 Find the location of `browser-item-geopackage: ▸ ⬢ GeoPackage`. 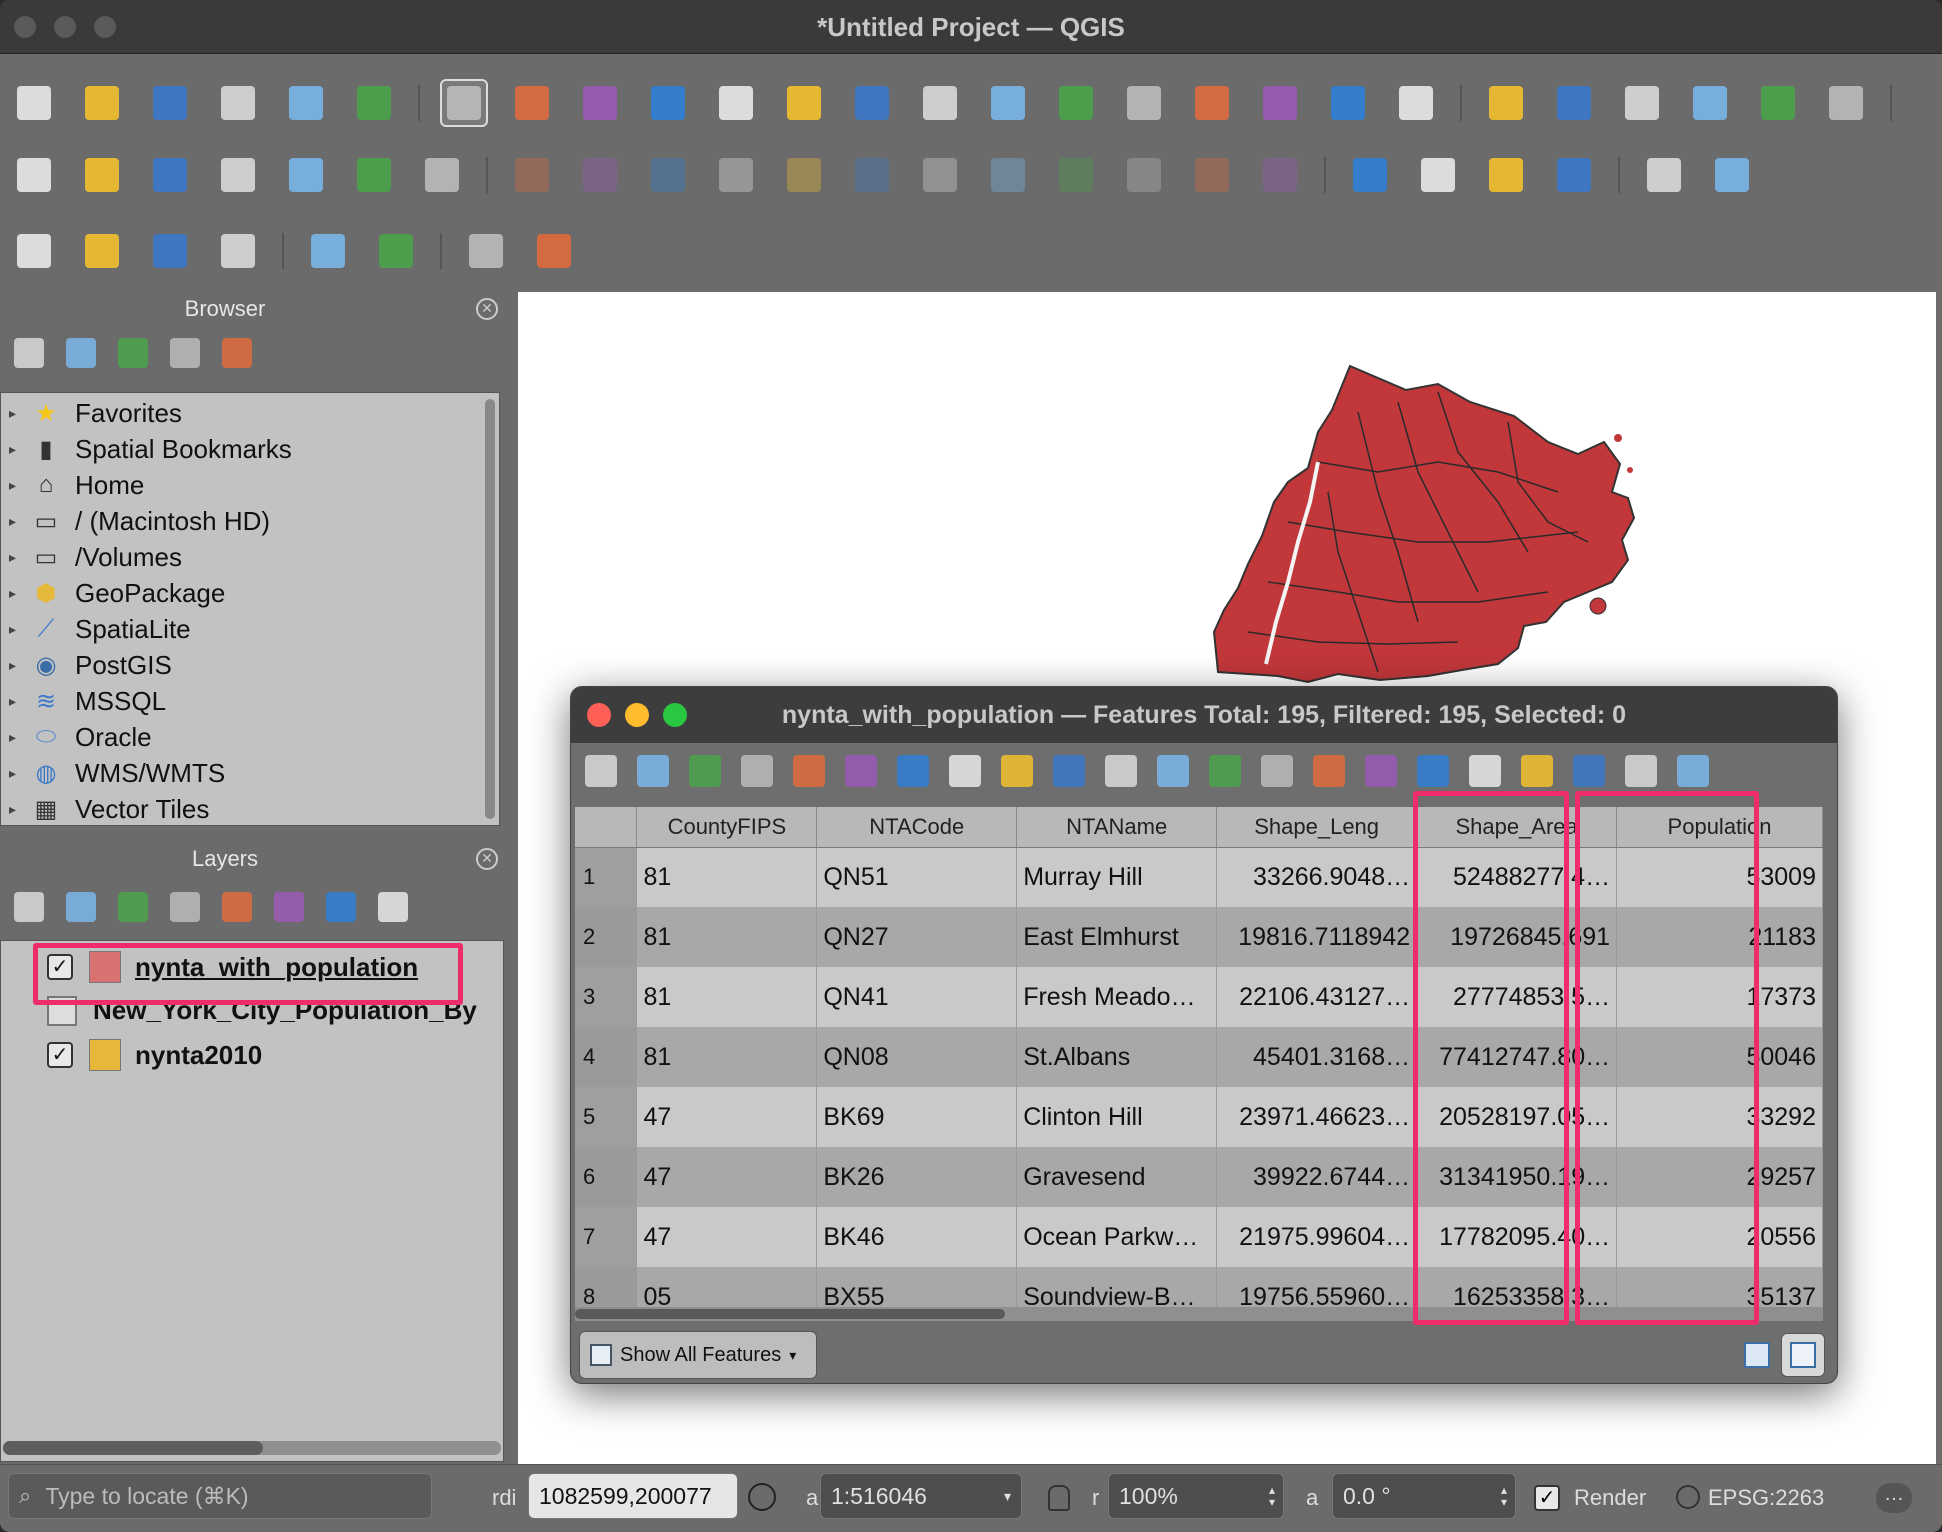

browser-item-geopackage: ▸ ⬢ GeoPackage is located at coordinates (250, 593).